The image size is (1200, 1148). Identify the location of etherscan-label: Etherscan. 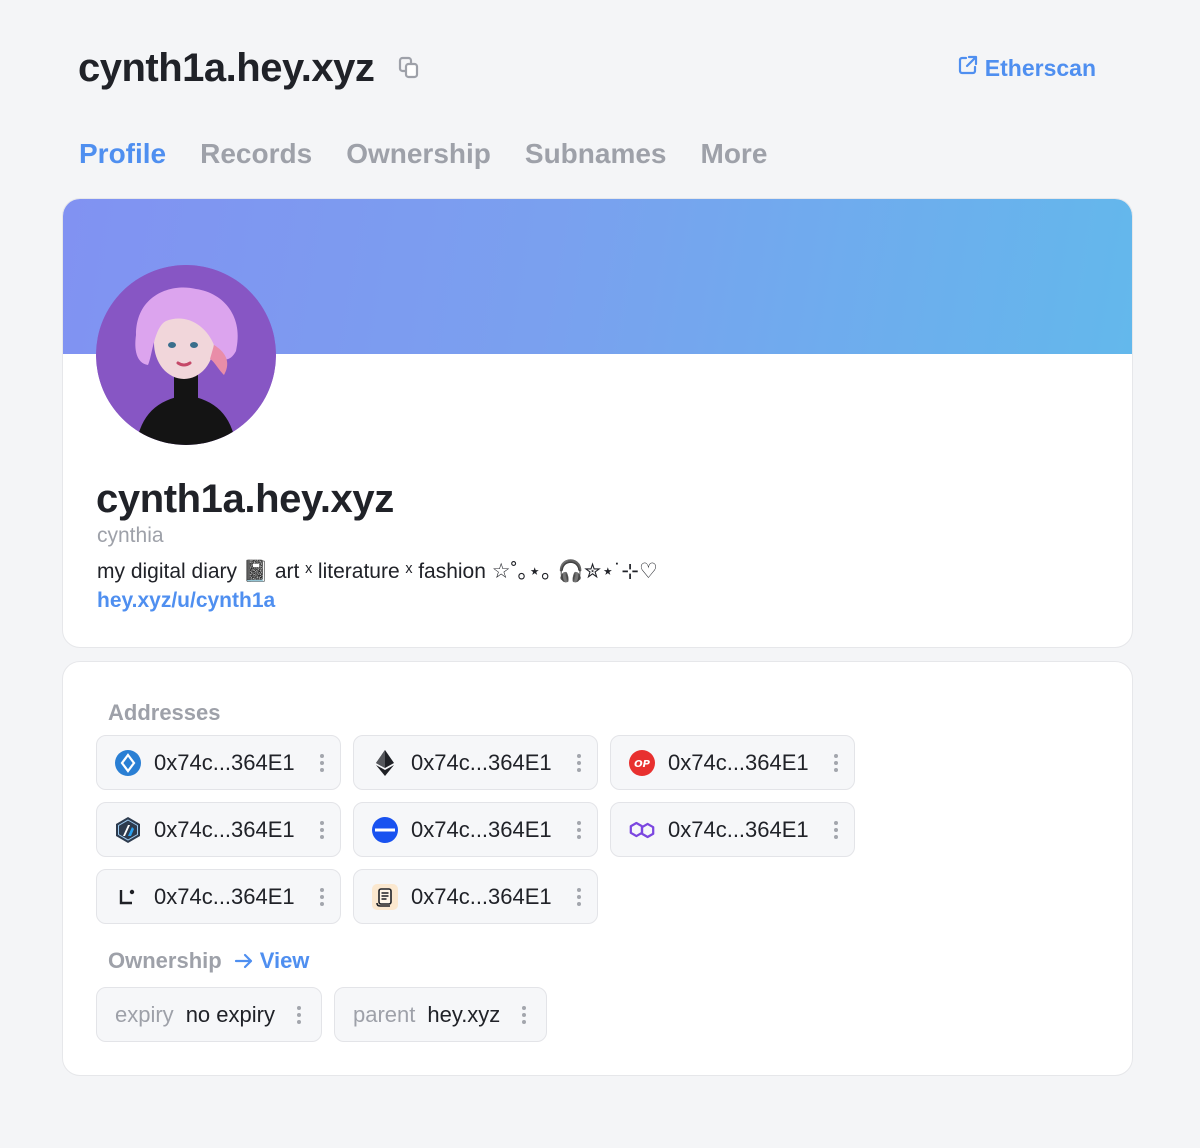
(1040, 67).